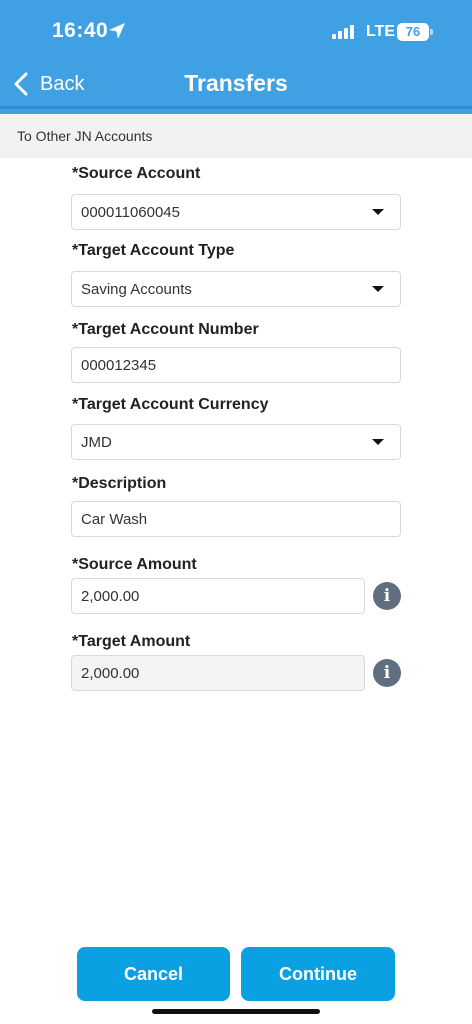 The height and width of the screenshot is (1024, 472). What do you see at coordinates (236, 212) in the screenshot?
I see `source-account-select: 000011060045` at bounding box center [236, 212].